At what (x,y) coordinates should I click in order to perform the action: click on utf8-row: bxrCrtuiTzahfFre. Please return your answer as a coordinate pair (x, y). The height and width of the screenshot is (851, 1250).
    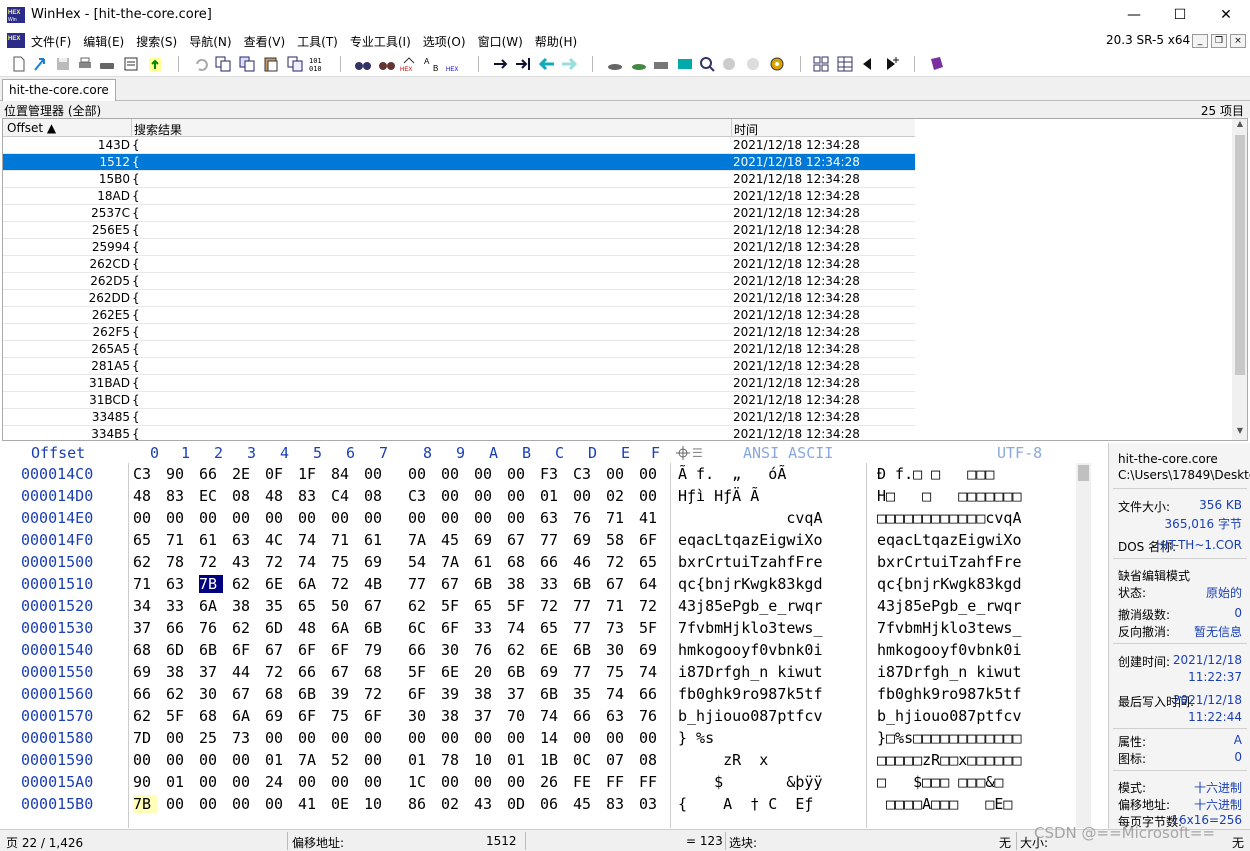
    Looking at the image, I should click on (949, 562).